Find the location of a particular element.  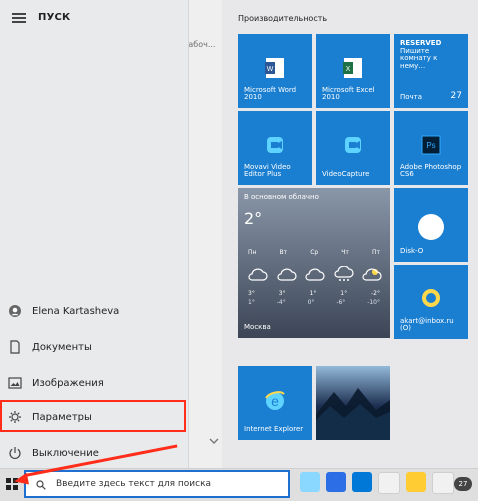

weather-icons is located at coordinates (314, 274).